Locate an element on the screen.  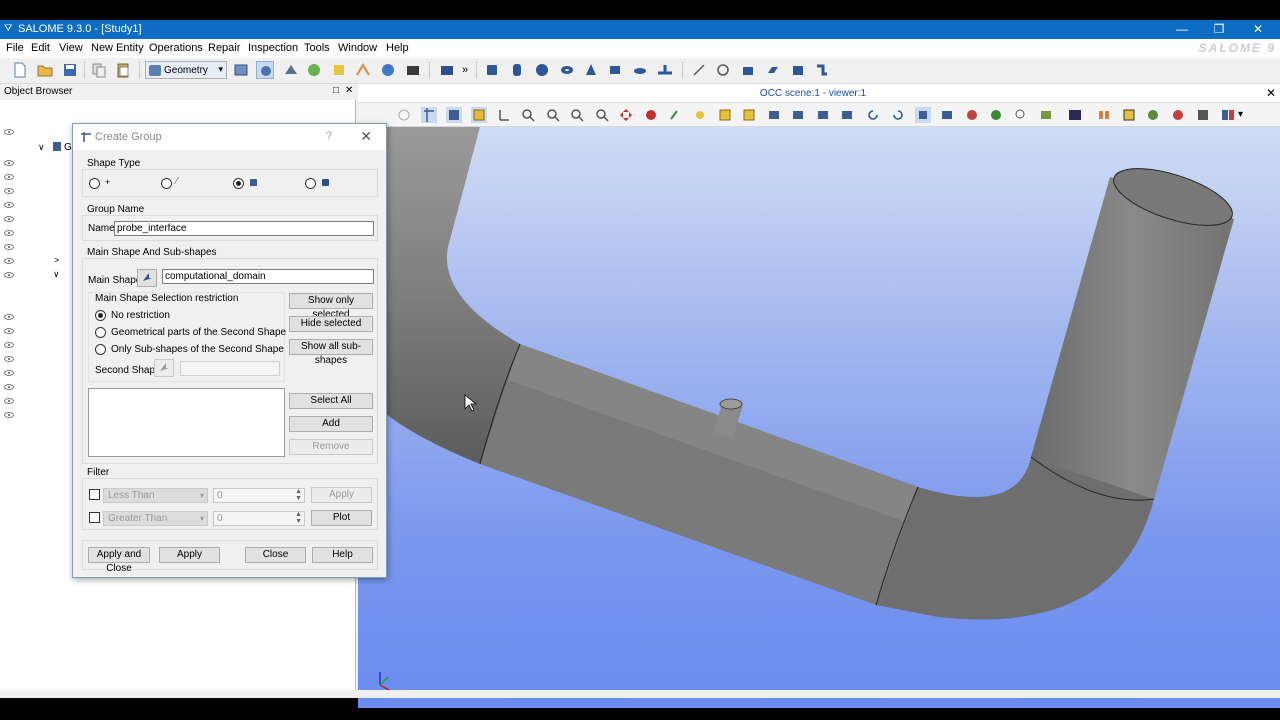
jobmanager-module-icon is located at coordinates (363, 70).